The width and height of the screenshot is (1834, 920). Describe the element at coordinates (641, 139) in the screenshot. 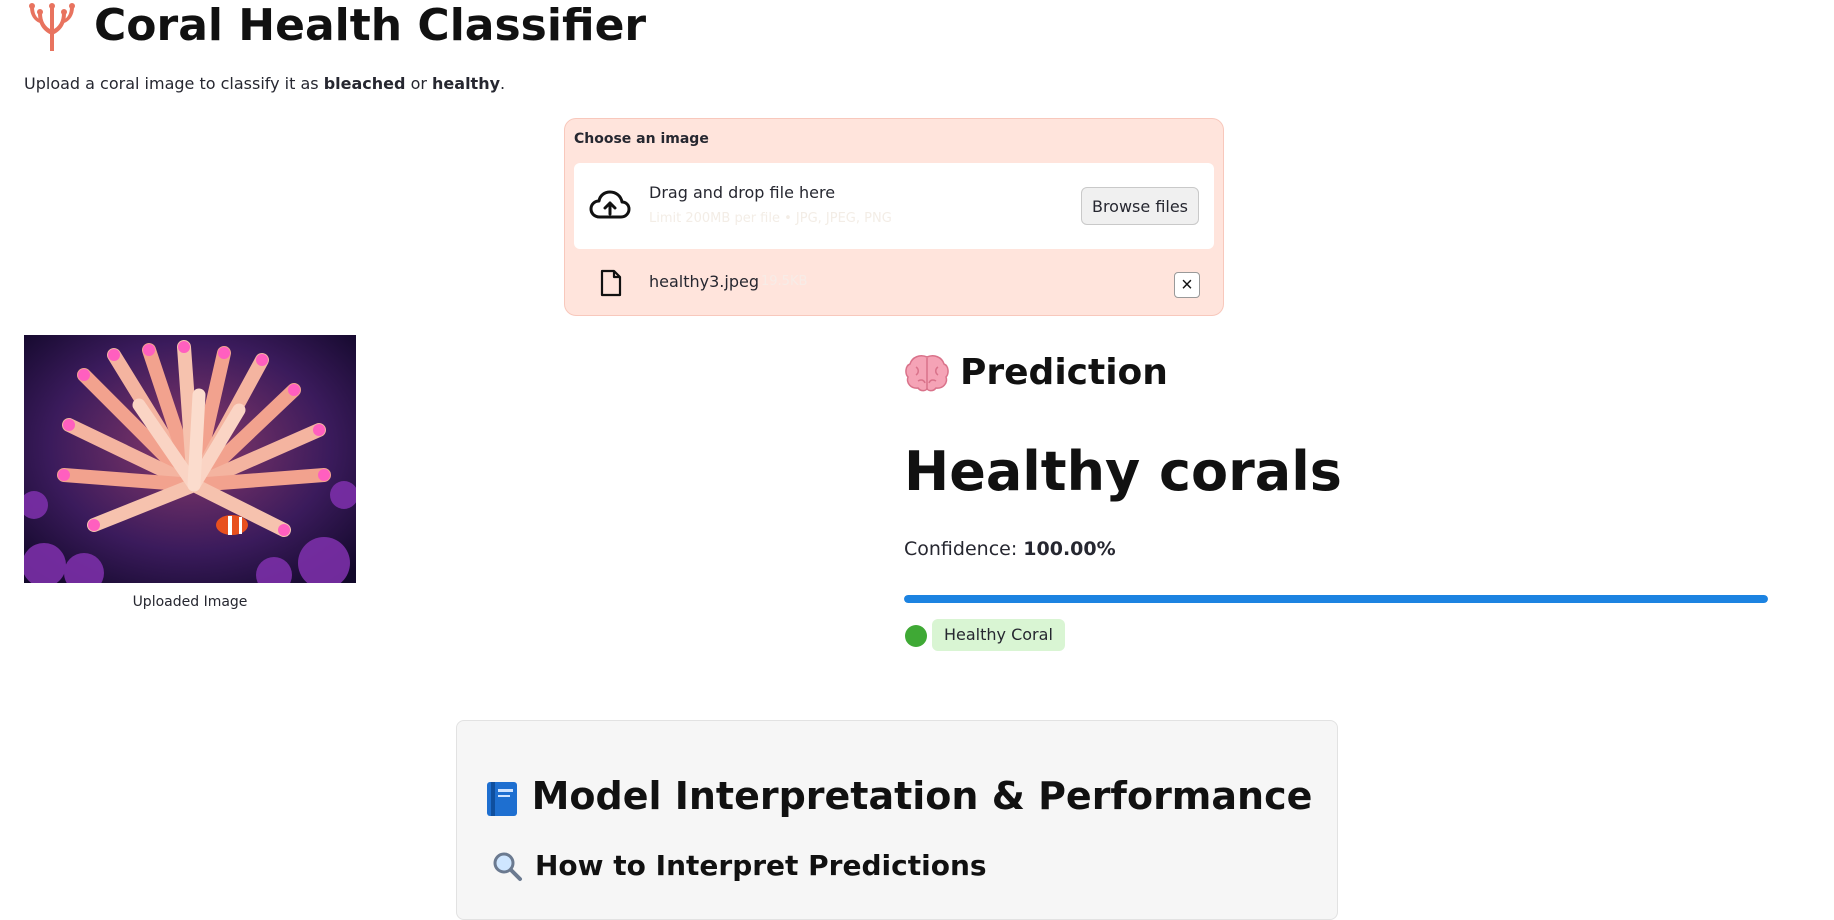

I see `uploader-label: Choose an image` at that location.